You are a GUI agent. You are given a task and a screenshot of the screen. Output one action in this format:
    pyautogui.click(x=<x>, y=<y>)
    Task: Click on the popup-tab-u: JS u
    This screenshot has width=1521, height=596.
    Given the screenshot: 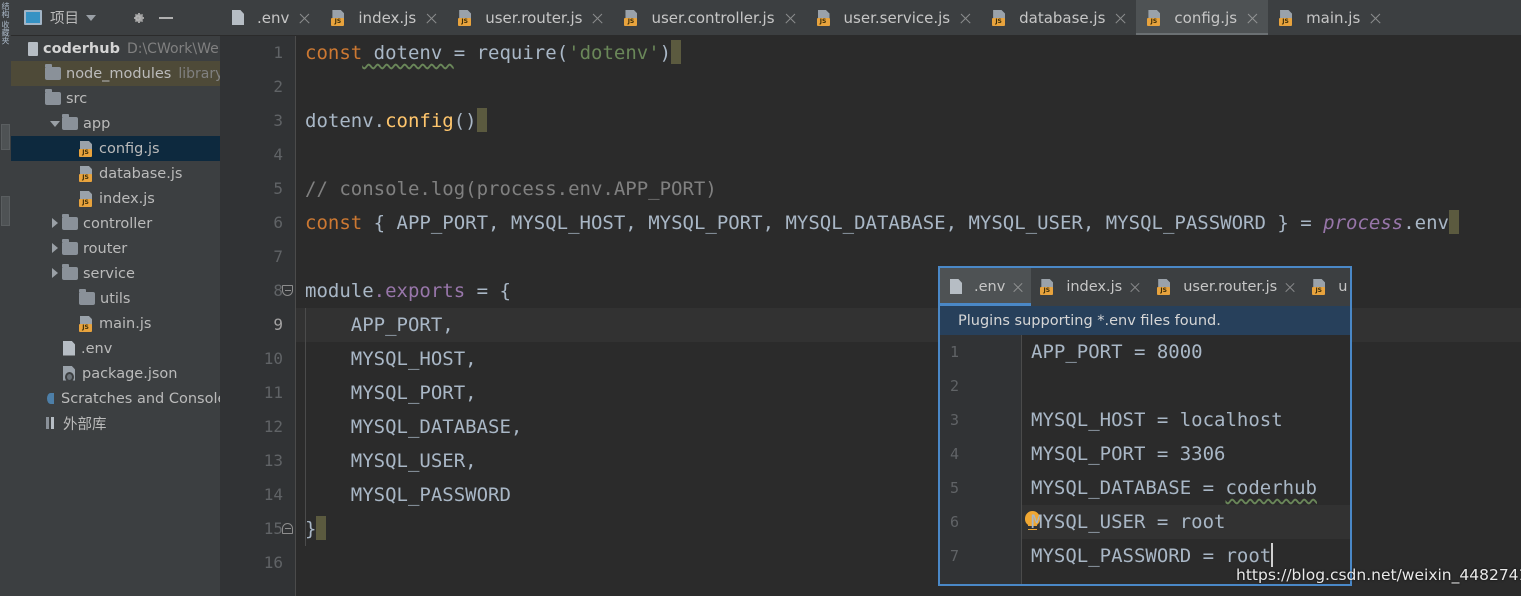 What is the action you would take?
    pyautogui.click(x=1326, y=287)
    